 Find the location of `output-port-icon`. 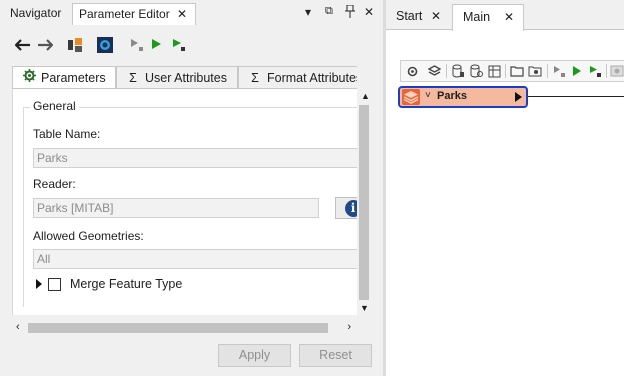

output-port-icon is located at coordinates (518, 97).